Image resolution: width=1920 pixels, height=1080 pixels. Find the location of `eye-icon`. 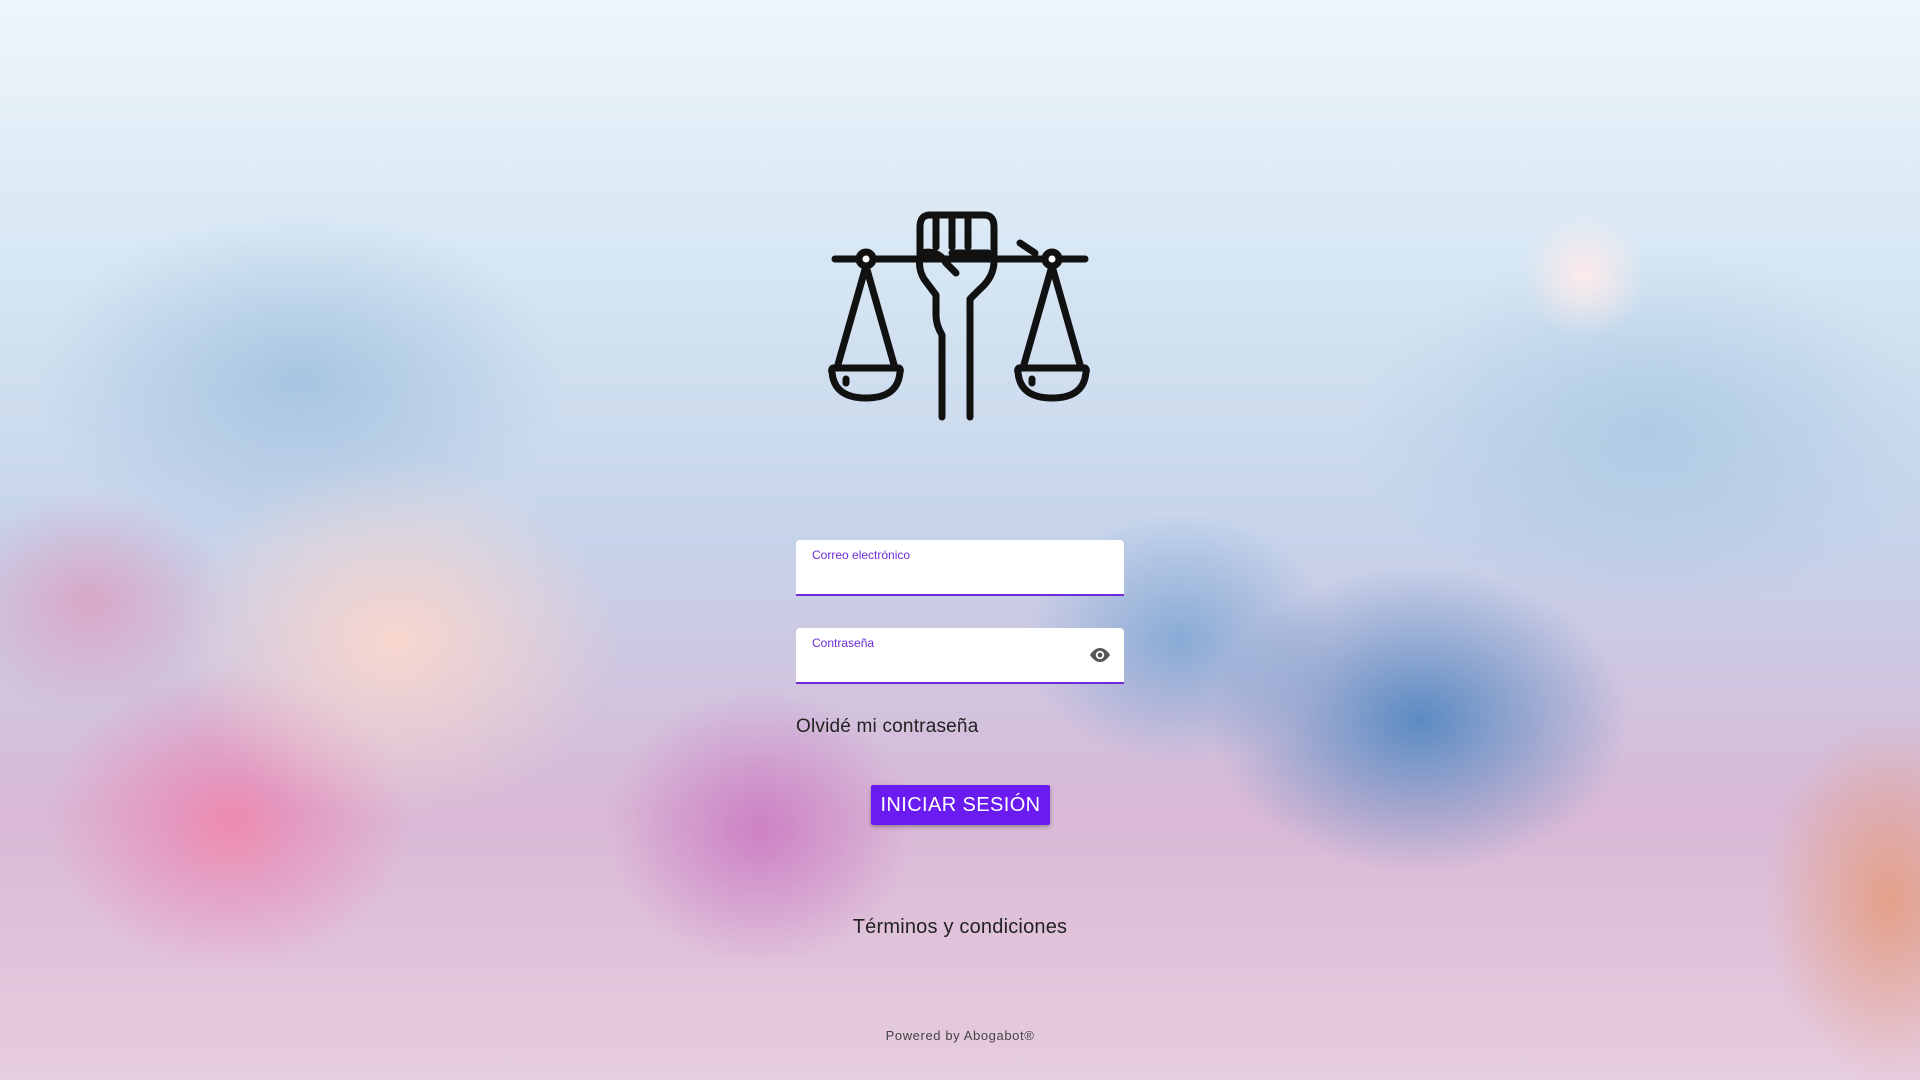

eye-icon is located at coordinates (1100, 655).